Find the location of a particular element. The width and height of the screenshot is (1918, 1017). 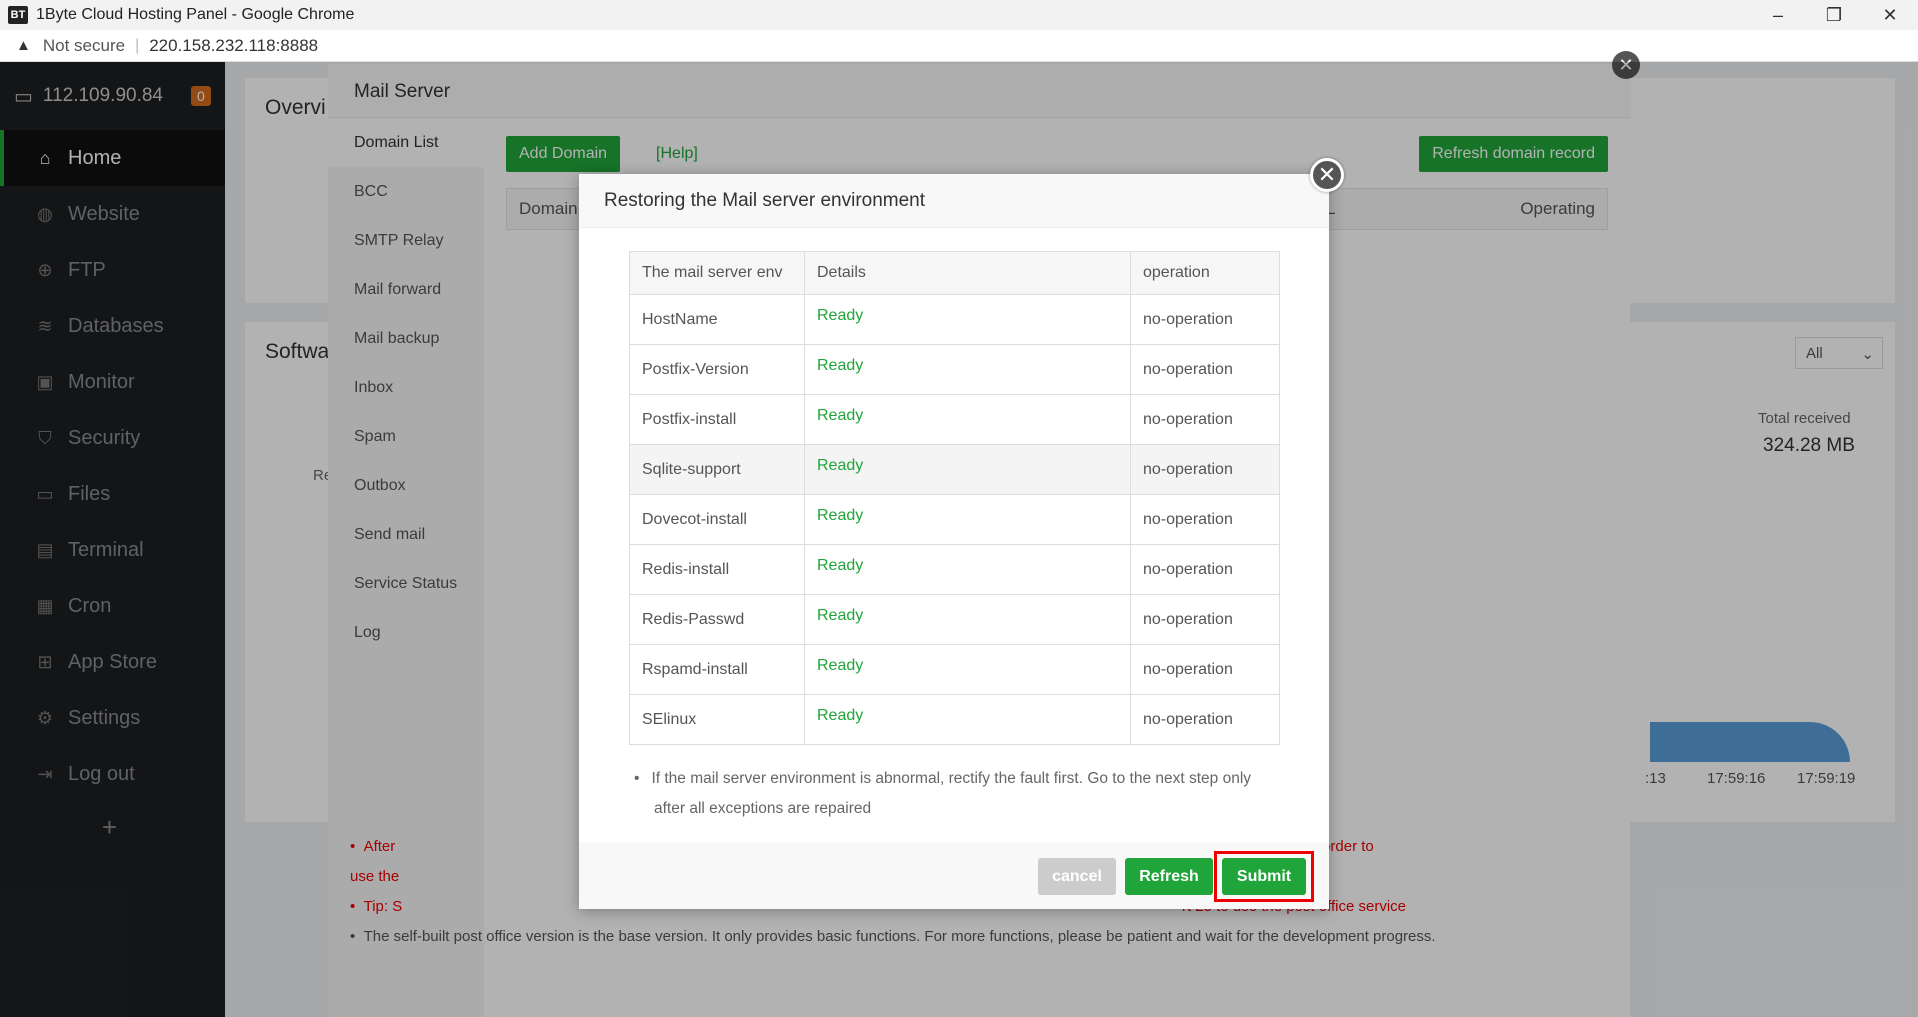

col-details: Details is located at coordinates (967, 273).